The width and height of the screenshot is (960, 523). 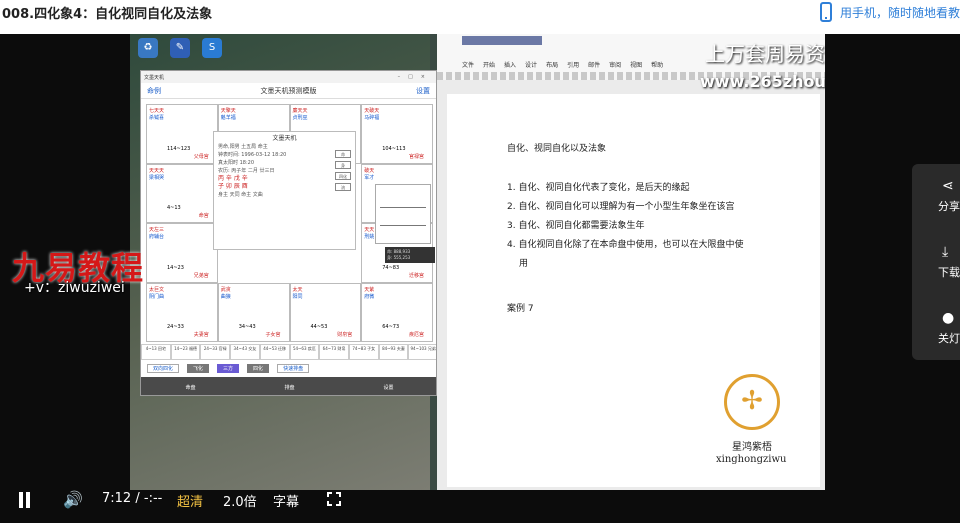 What do you see at coordinates (228, 368) in the screenshot?
I see `segment-three: 三方` at bounding box center [228, 368].